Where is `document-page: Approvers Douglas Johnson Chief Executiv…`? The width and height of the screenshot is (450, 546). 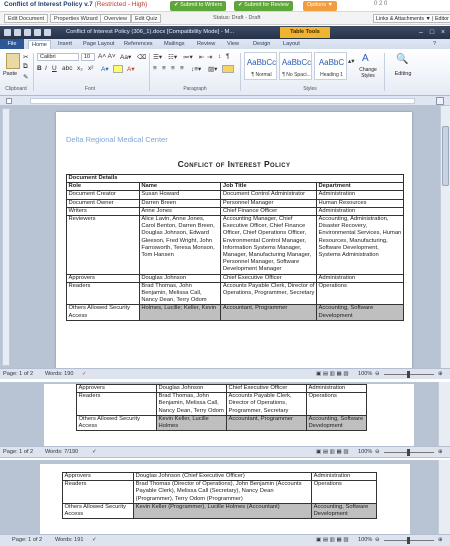 document-page: Approvers Douglas Johnson Chief Executiv… is located at coordinates (229, 414).